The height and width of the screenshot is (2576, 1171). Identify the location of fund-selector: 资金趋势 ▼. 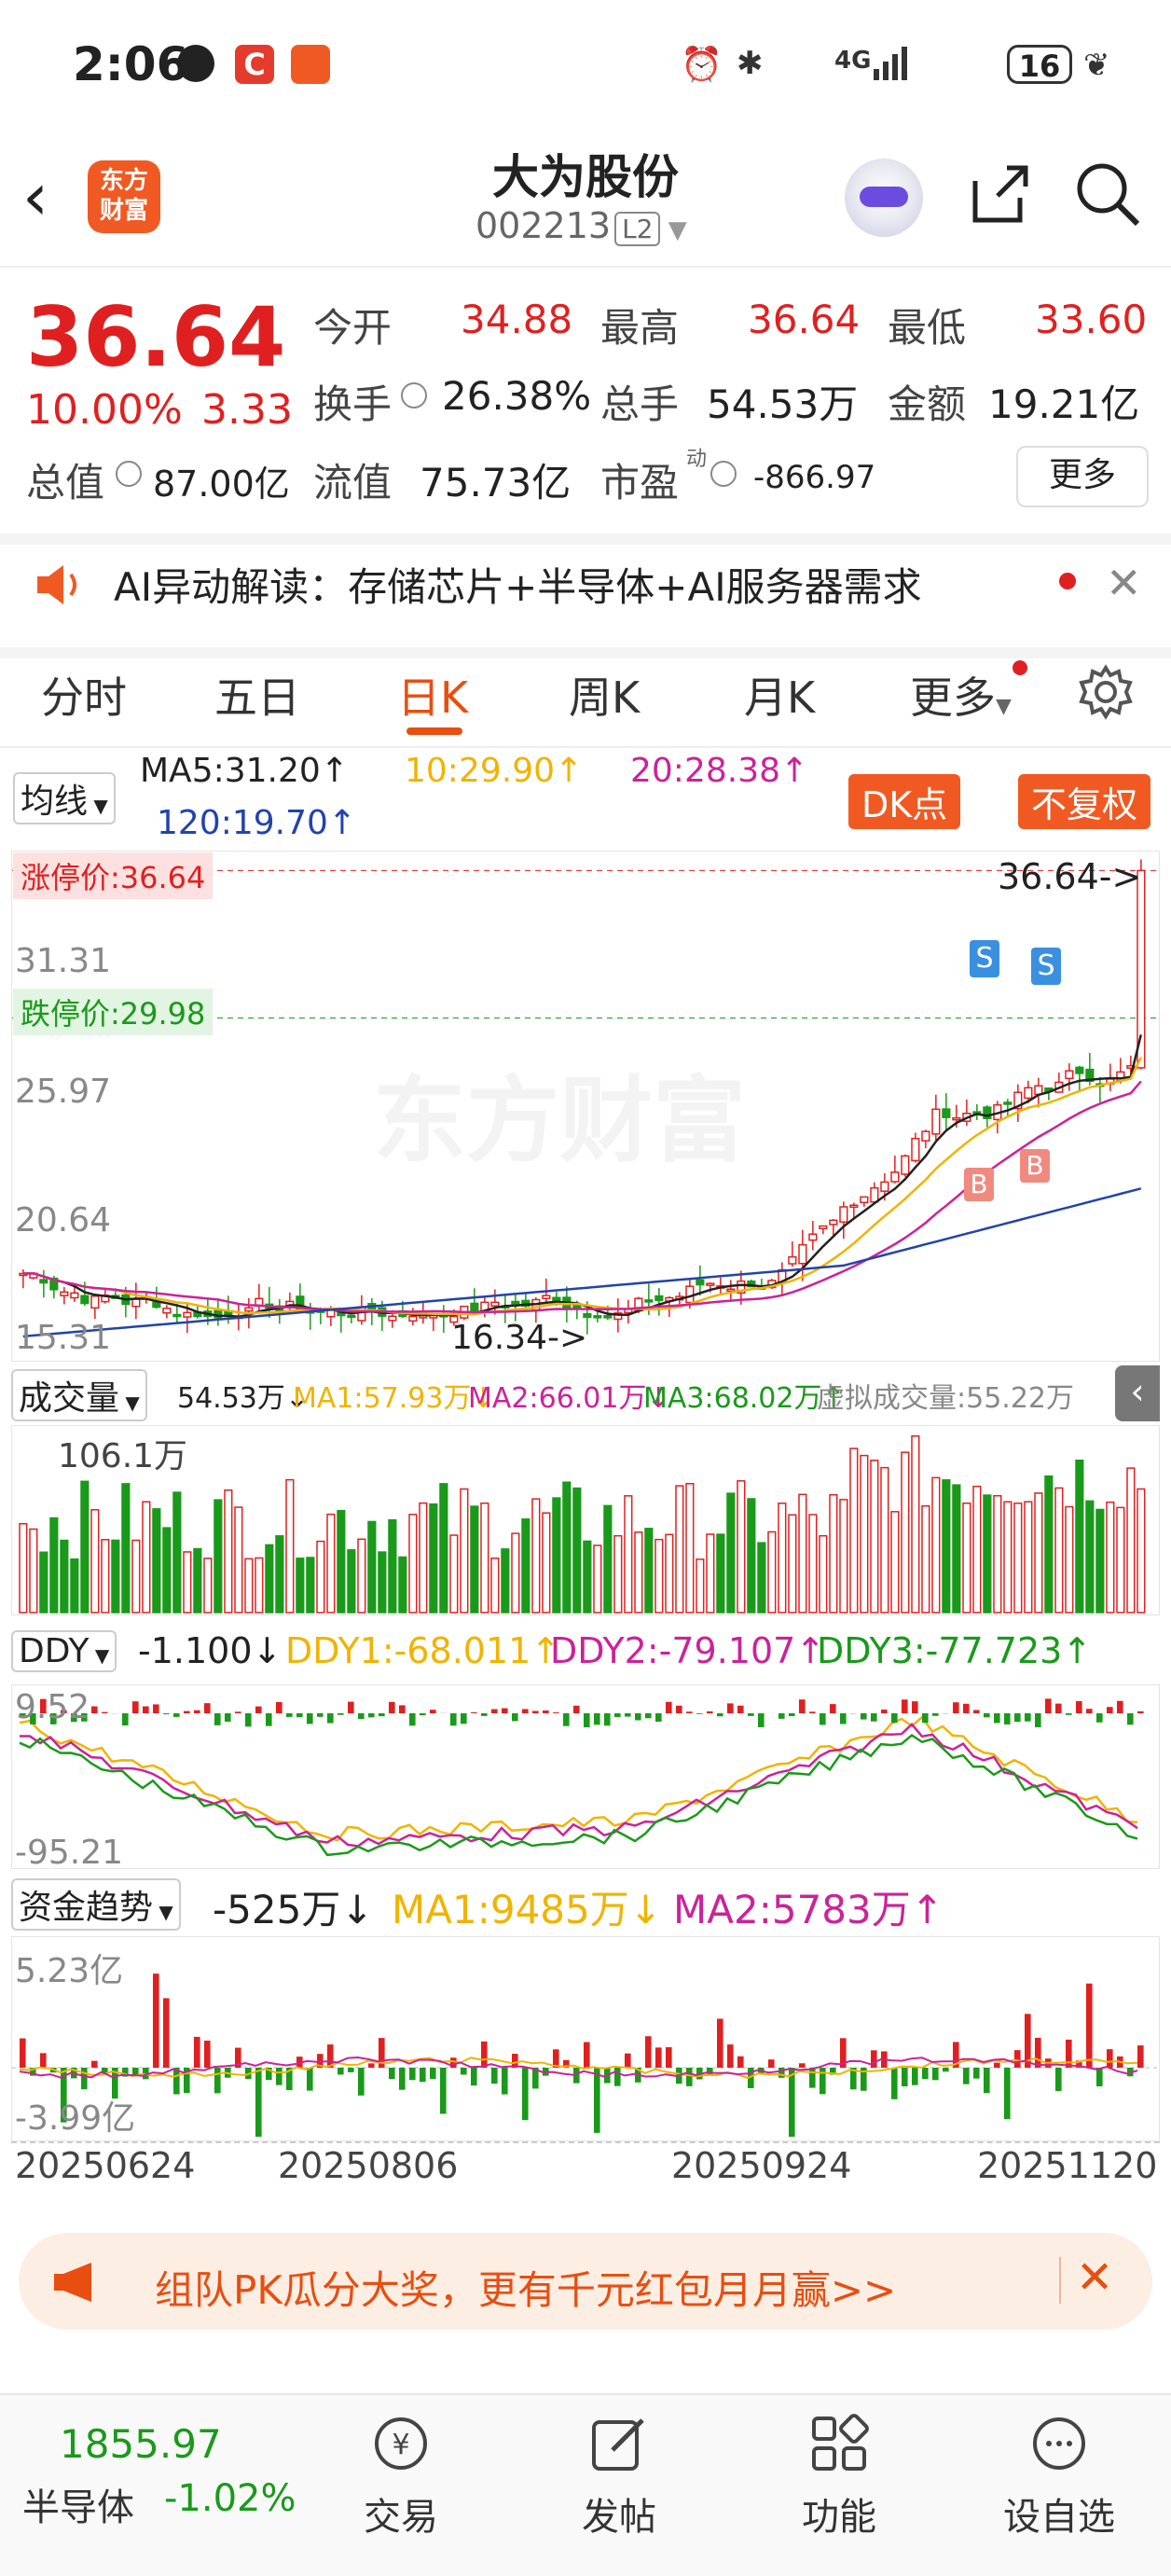
(96, 1904).